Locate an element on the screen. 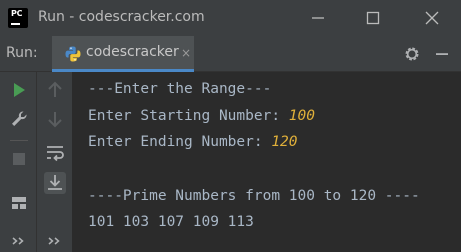 The image size is (461, 252). layout-icon is located at coordinates (19, 203).